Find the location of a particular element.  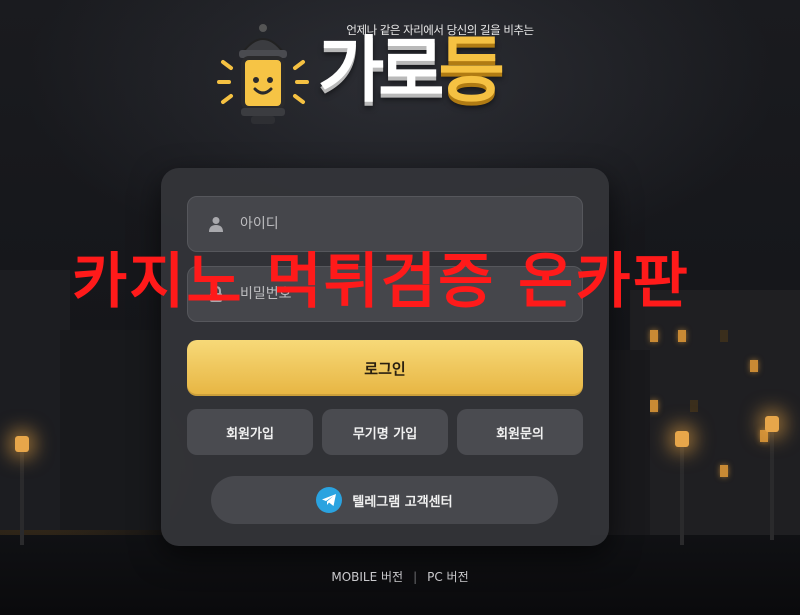

telegram-icon is located at coordinates (329, 500).